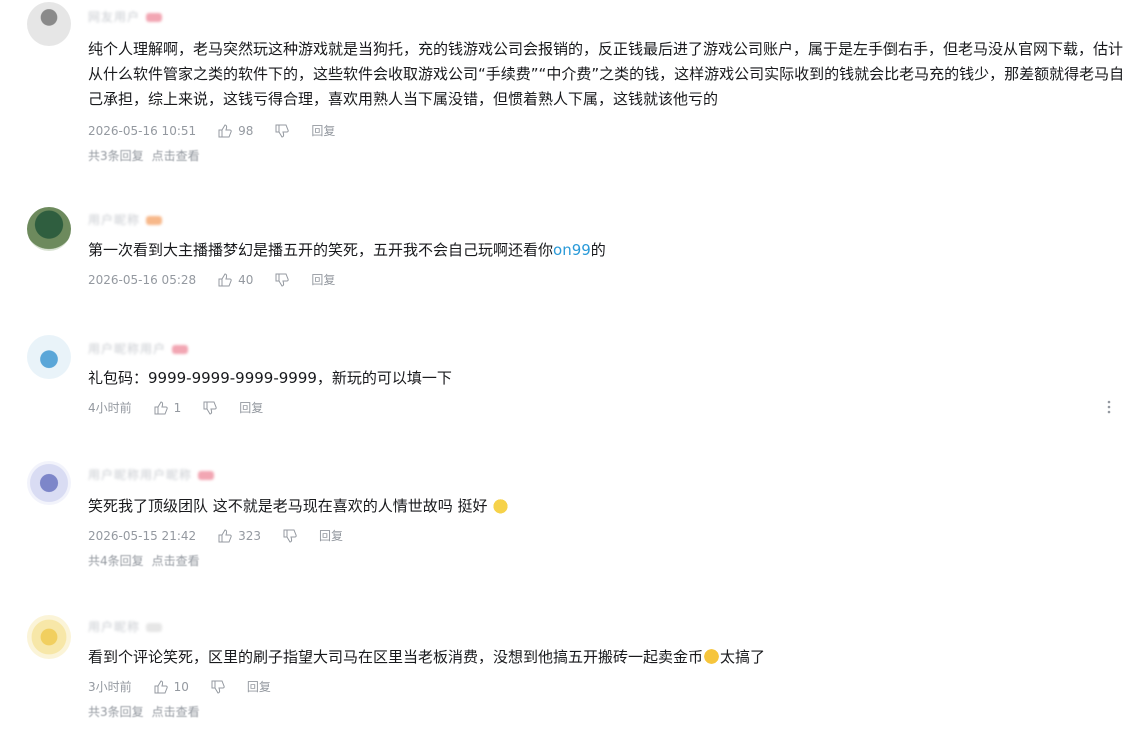  I want to click on comment-text: 礼包码：9999-9999-9999-9999，新玩的可以填一下, so click(270, 378).